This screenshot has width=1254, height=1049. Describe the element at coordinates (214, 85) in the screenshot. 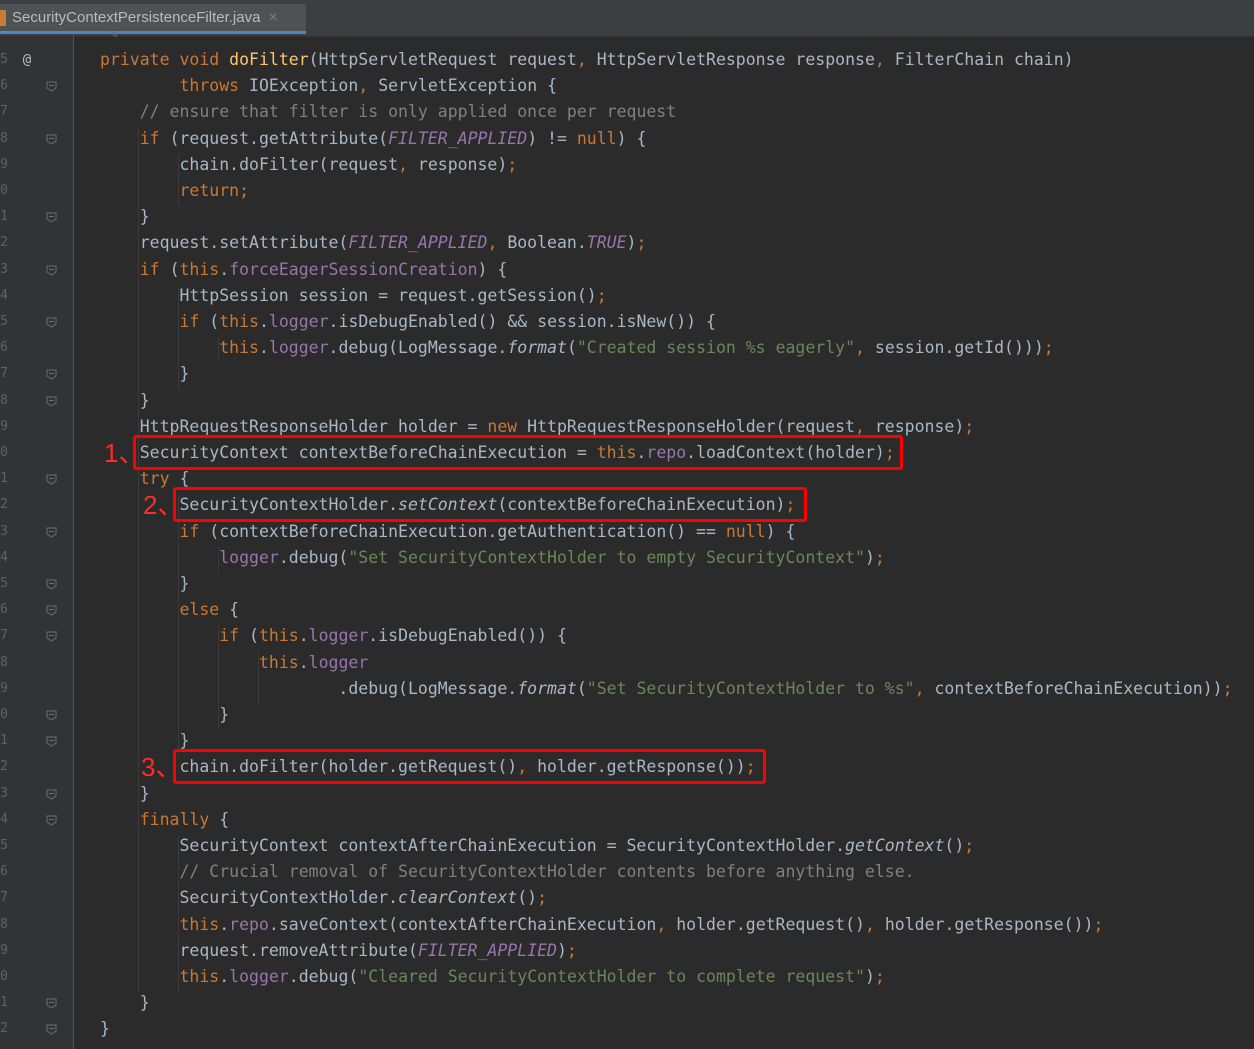

I see `code-token: throws` at that location.